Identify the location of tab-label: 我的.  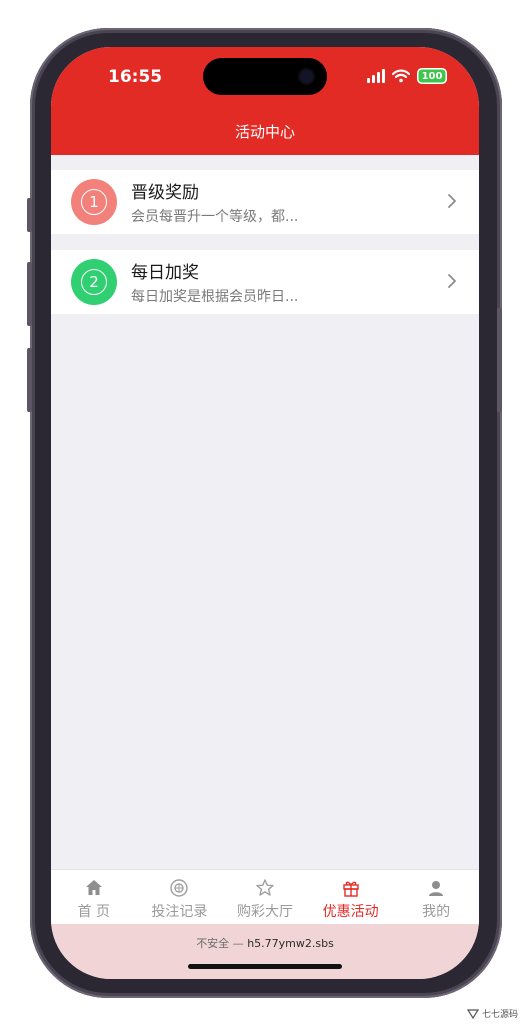
(436, 912).